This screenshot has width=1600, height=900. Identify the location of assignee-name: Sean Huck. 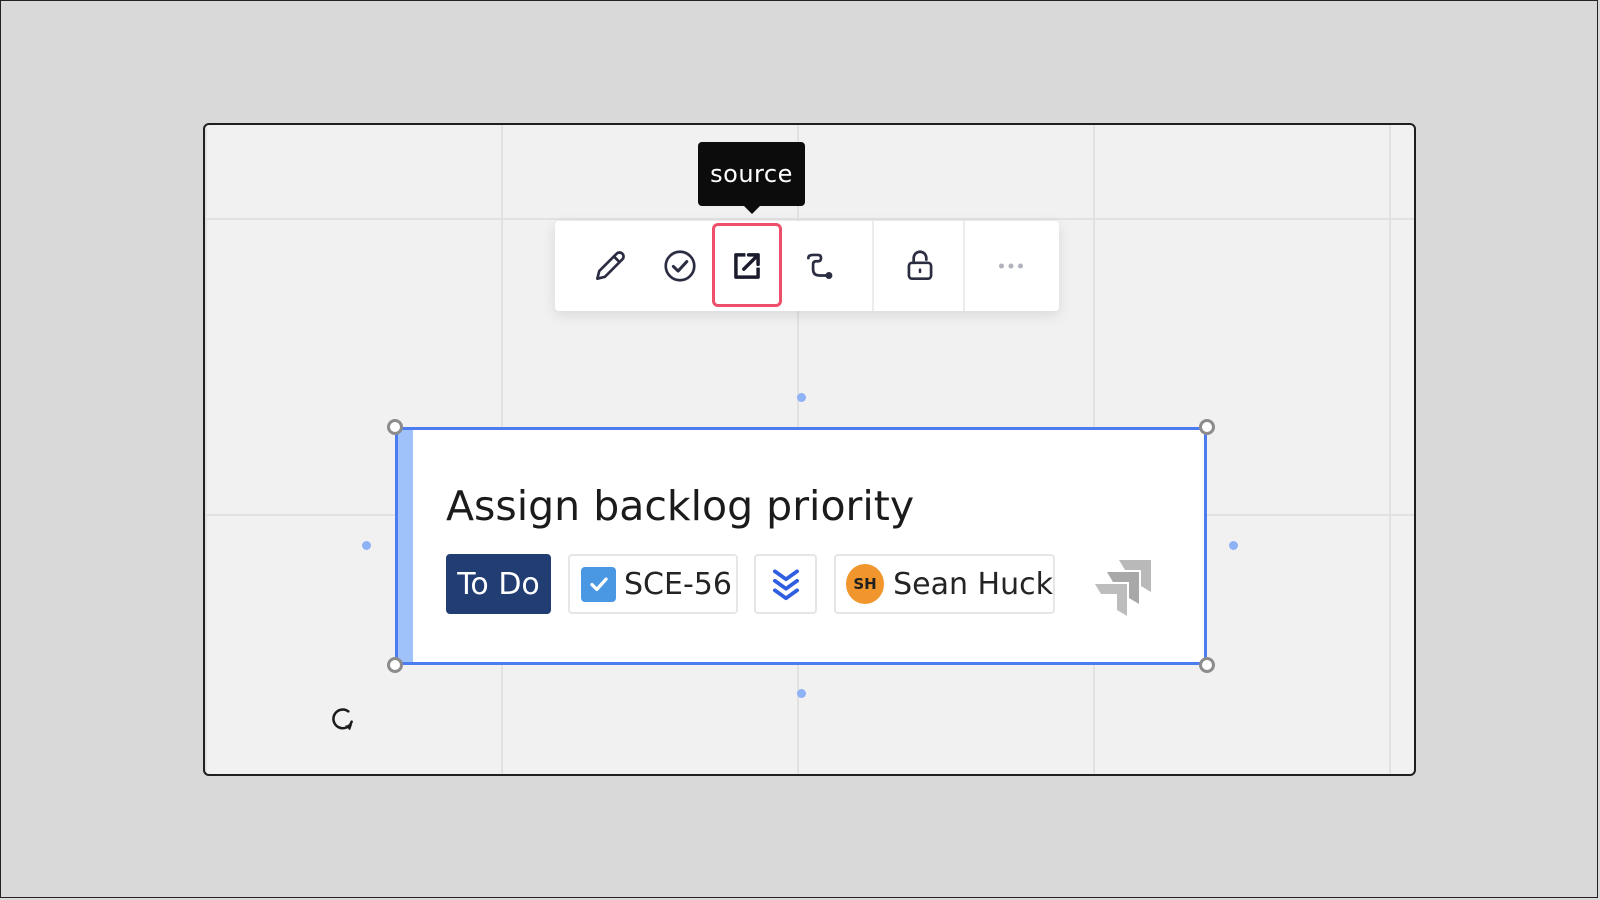
(973, 584).